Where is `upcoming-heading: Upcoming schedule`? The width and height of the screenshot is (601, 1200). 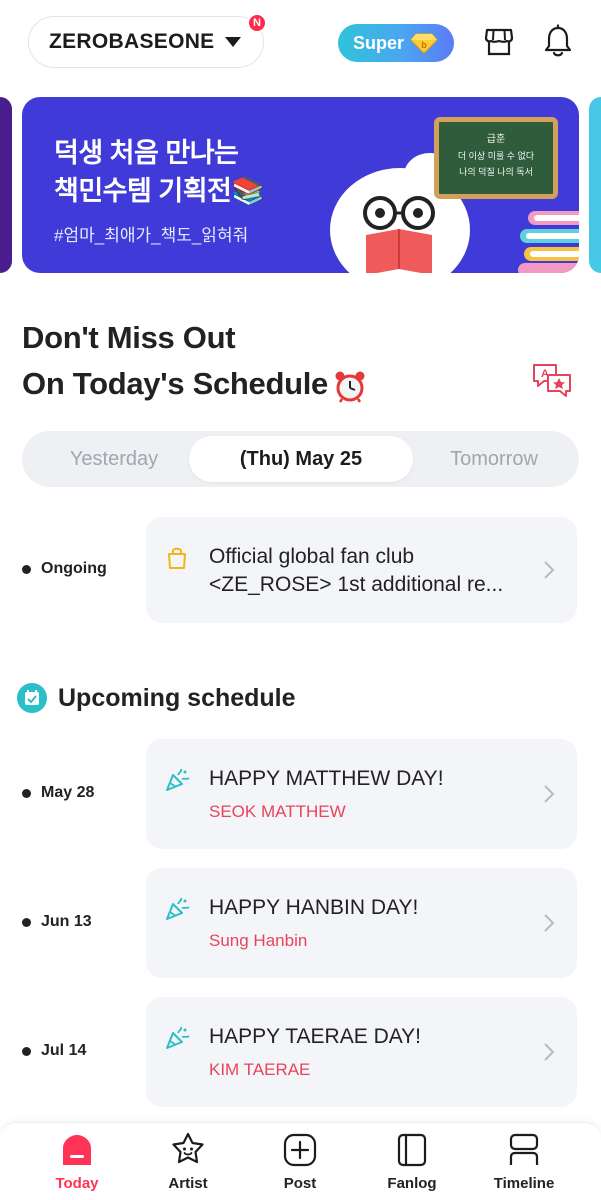
upcoming-heading: Upcoming schedule is located at coordinates (156, 698).